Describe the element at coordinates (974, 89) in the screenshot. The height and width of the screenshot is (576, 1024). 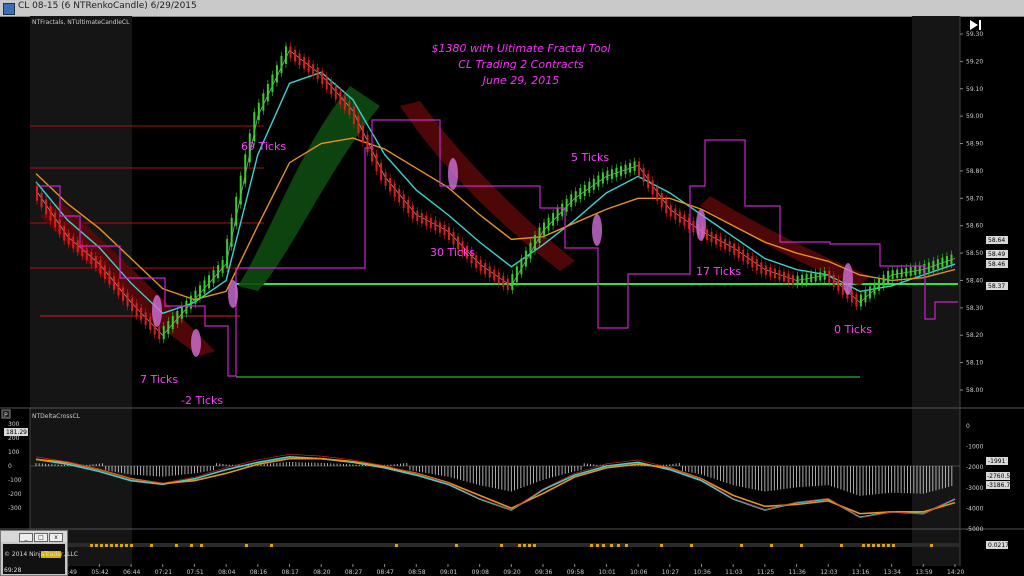
I see `price-axis-tick: 59.10` at that location.